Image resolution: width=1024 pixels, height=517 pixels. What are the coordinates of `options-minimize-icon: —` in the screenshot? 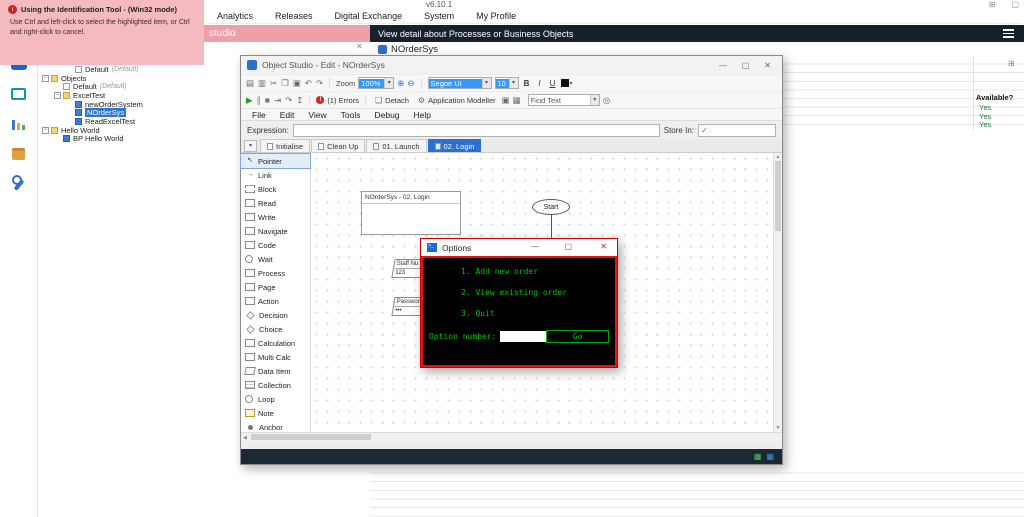 It's located at (535, 246).